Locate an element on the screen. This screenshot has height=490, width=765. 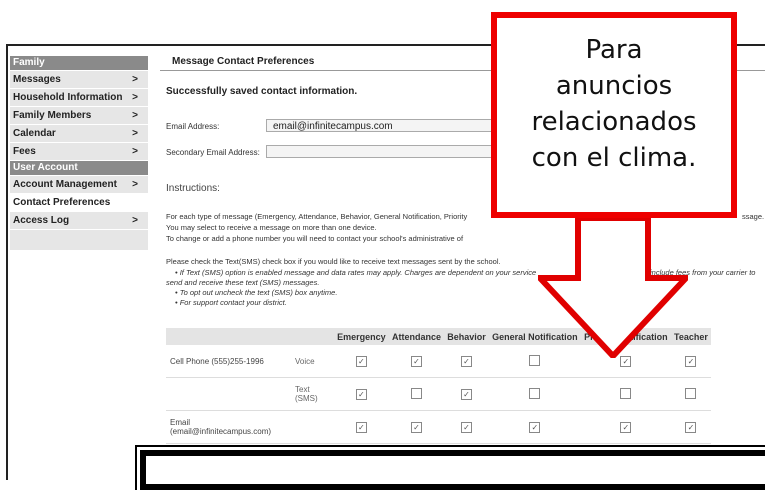
sidebar-header-user-account: User Account is located at coordinates (79, 168).